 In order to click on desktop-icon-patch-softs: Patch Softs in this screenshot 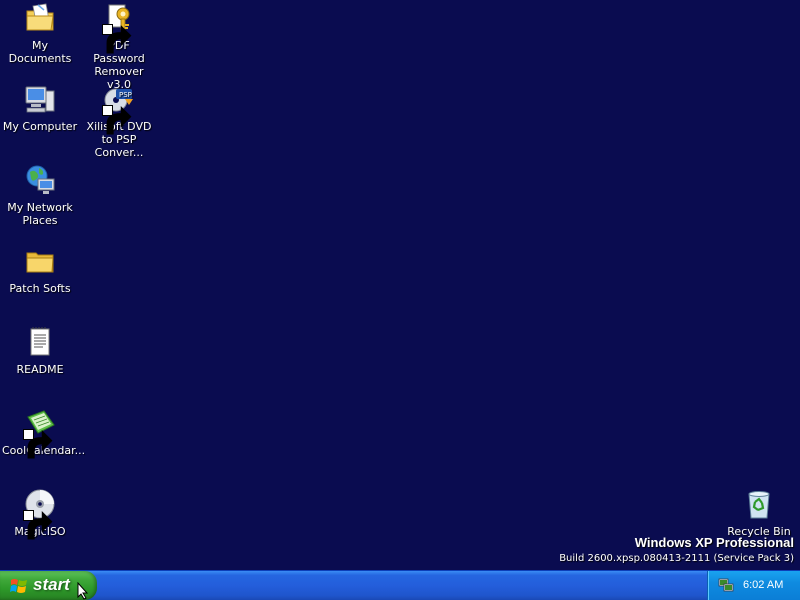, I will do `click(40, 270)`.